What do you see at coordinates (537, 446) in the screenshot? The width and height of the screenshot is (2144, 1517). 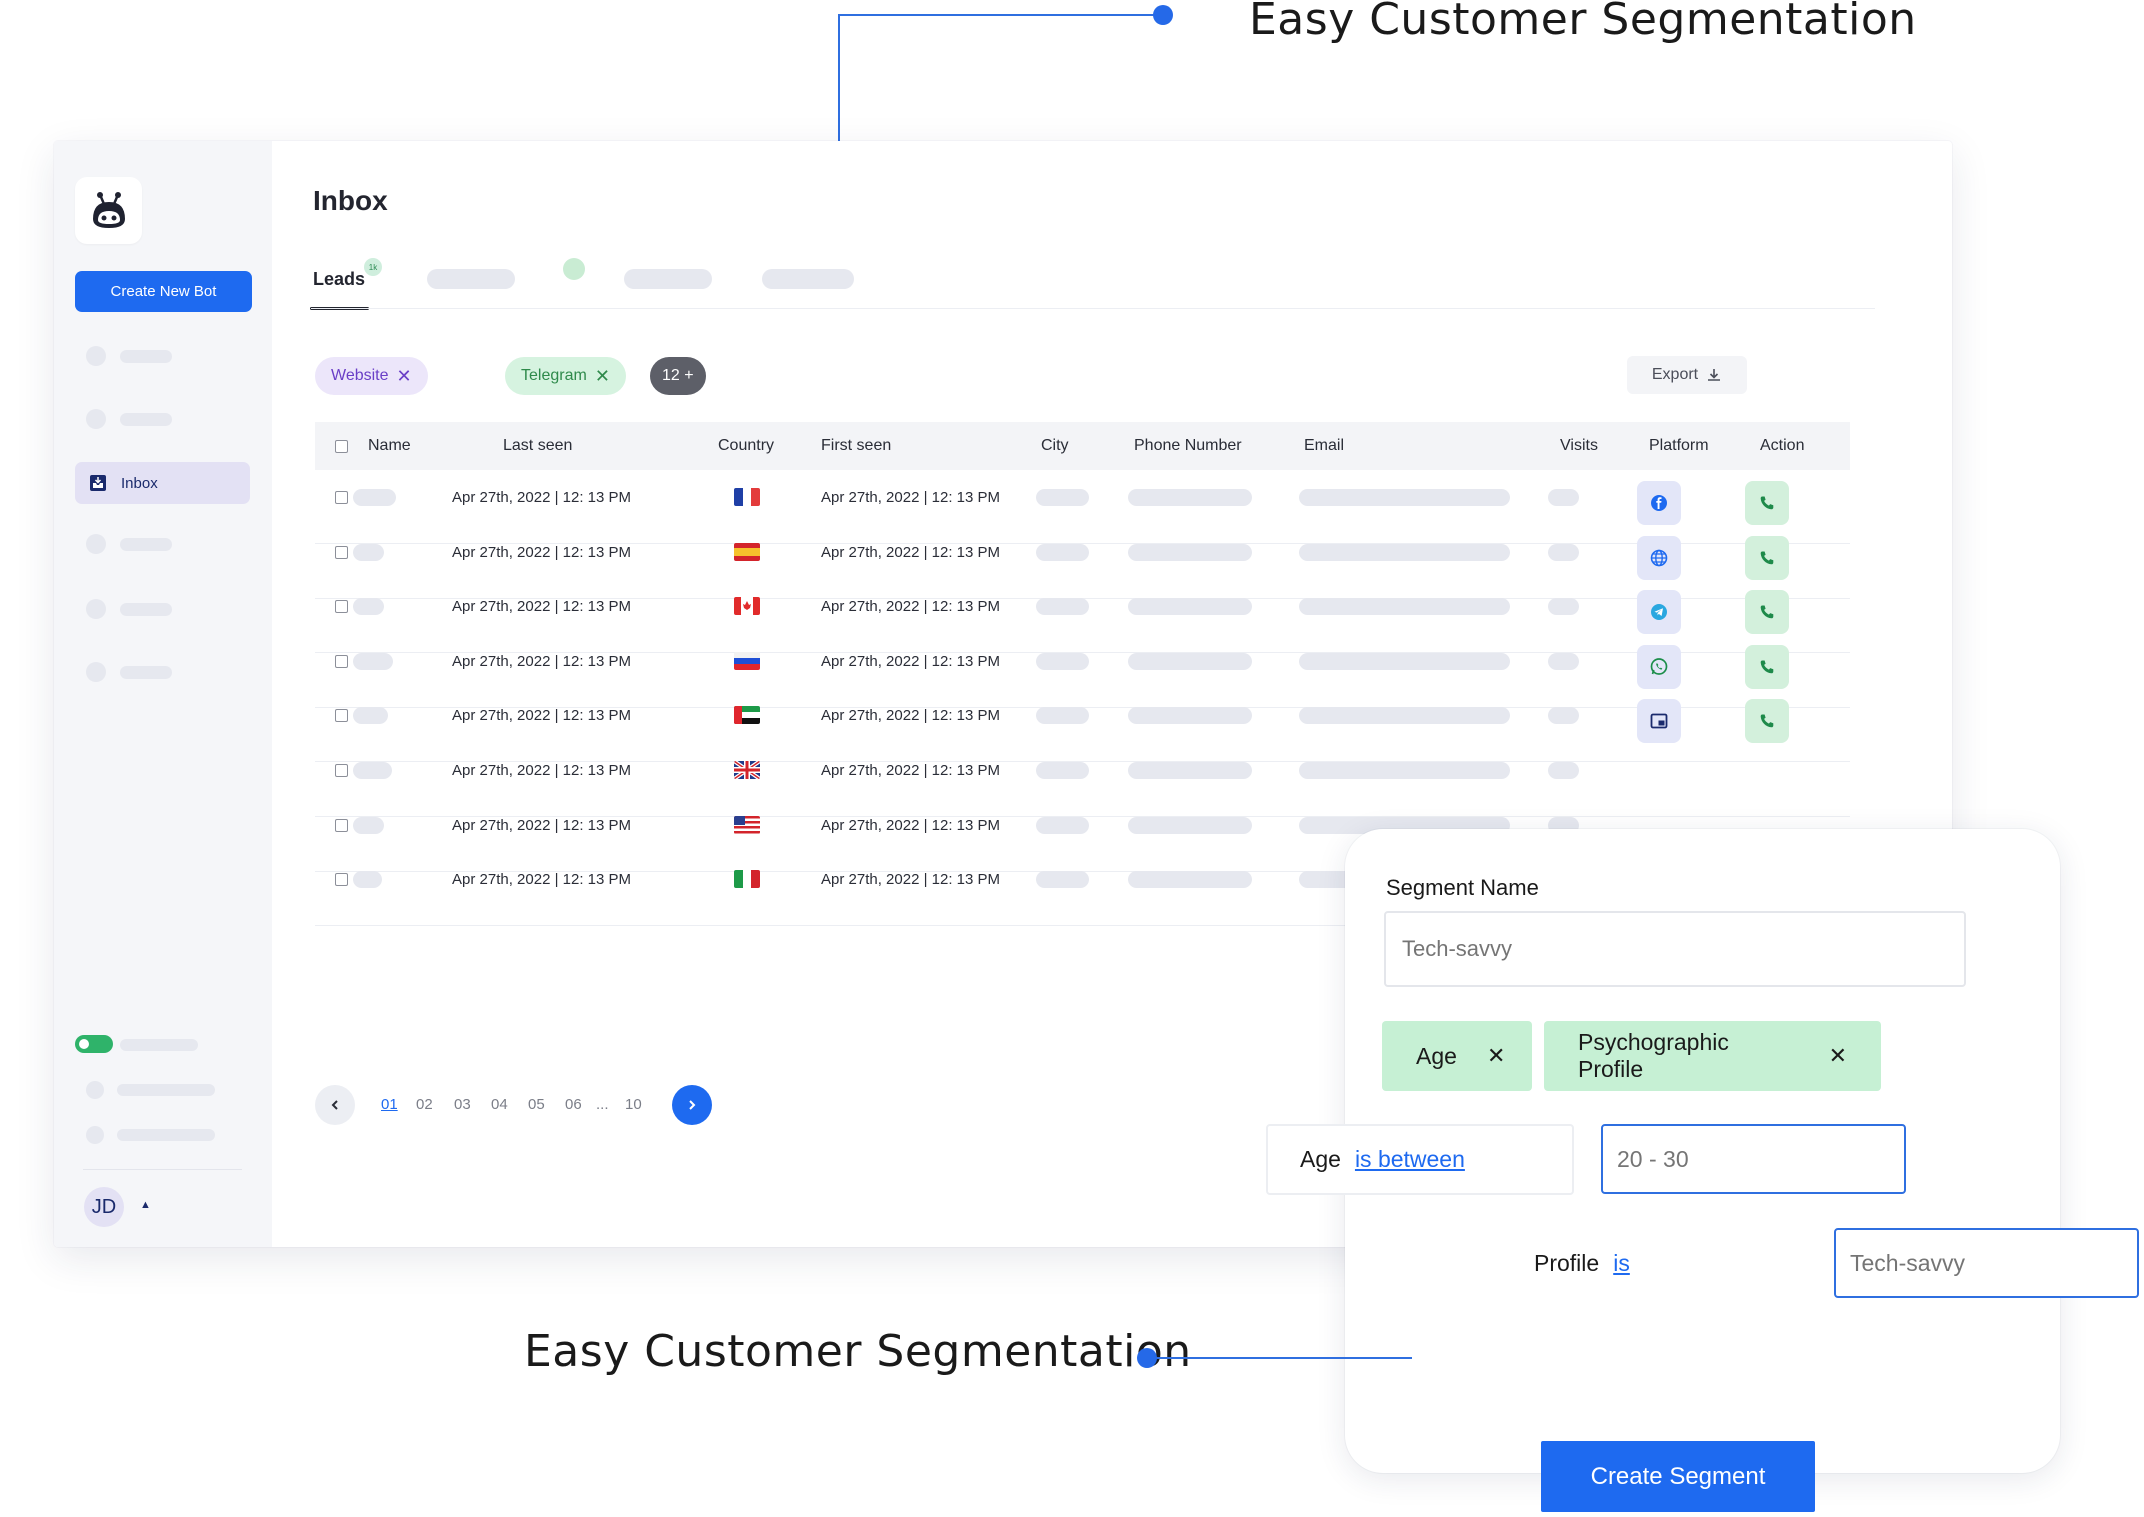 I see `column-header-last-seen: Last seen` at bounding box center [537, 446].